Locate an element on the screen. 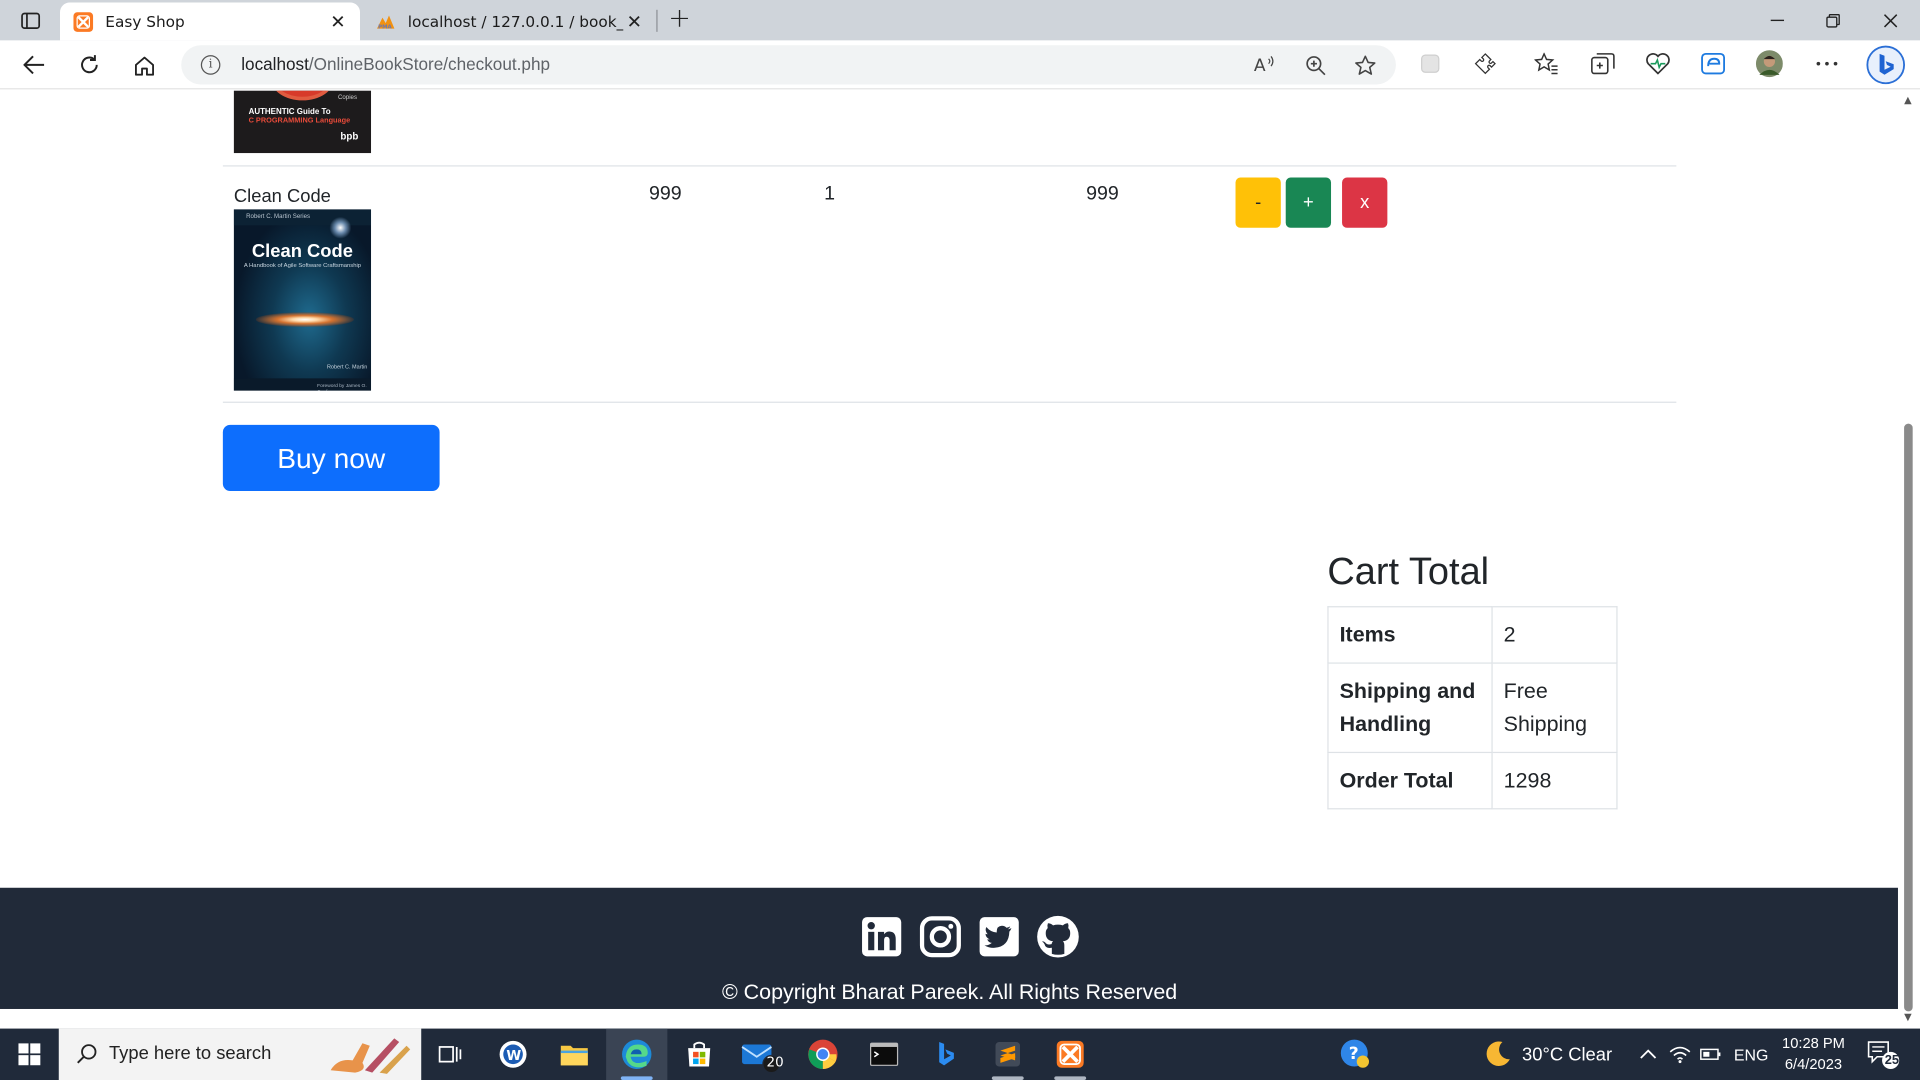 The height and width of the screenshot is (1080, 1920). tab-phpmyadmin: PMA localhost / 127.0.0.1 / book_store ✕ is located at coordinates (509, 21).